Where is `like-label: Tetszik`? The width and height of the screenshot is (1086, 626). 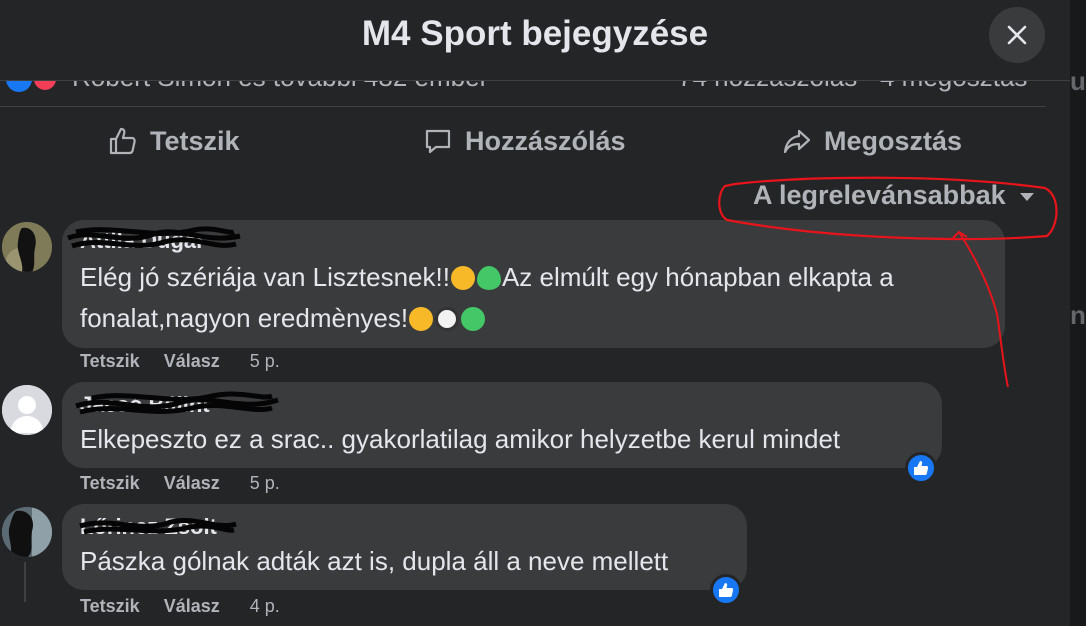
like-label: Tetszik is located at coordinates (195, 140).